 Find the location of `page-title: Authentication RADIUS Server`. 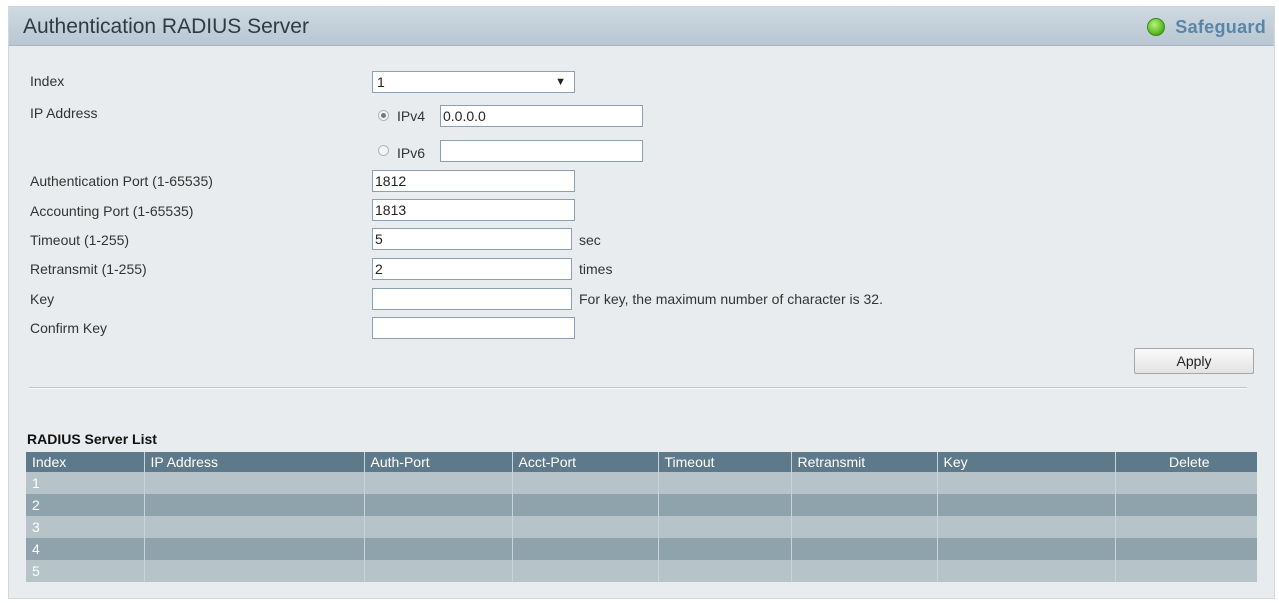

page-title: Authentication RADIUS Server is located at coordinates (166, 26).